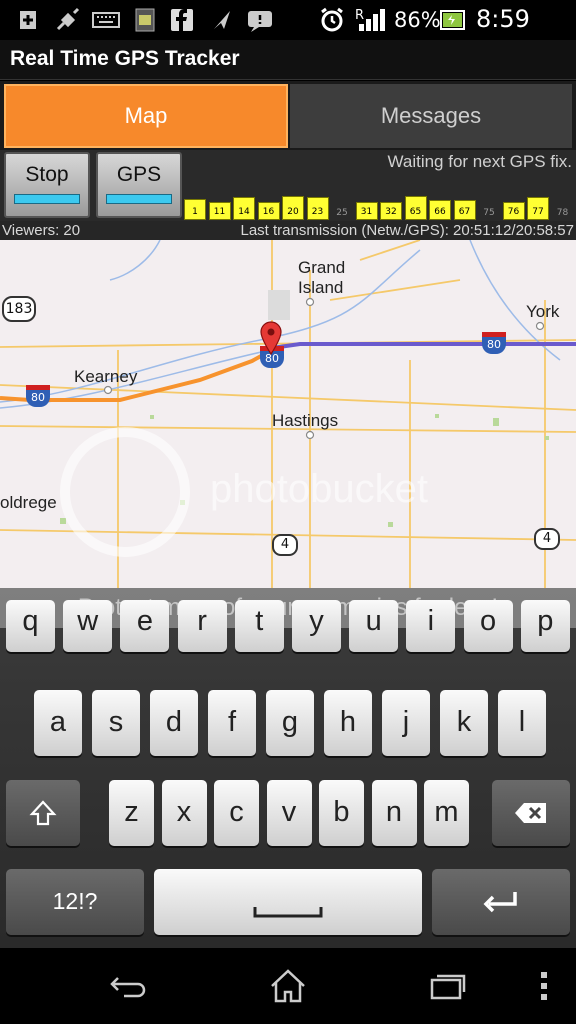  Describe the element at coordinates (232, 723) in the screenshot. I see `key-f: f` at that location.